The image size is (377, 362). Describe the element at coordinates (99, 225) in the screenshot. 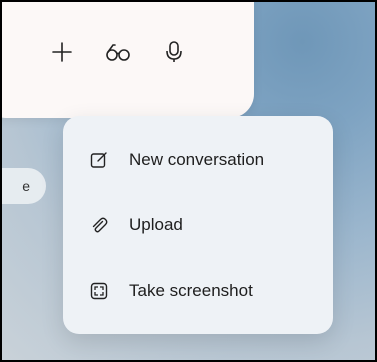

I see `paperclip-icon` at that location.